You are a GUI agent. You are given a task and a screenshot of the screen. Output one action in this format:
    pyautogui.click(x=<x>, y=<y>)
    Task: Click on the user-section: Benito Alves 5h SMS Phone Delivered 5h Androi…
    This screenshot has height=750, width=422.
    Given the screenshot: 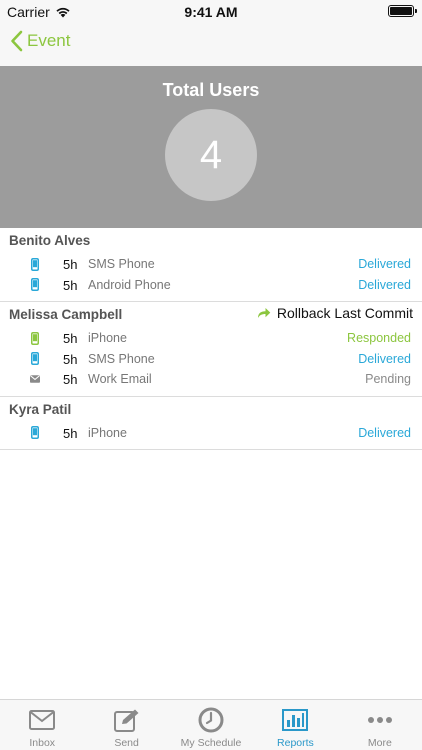 What is the action you would take?
    pyautogui.click(x=211, y=265)
    